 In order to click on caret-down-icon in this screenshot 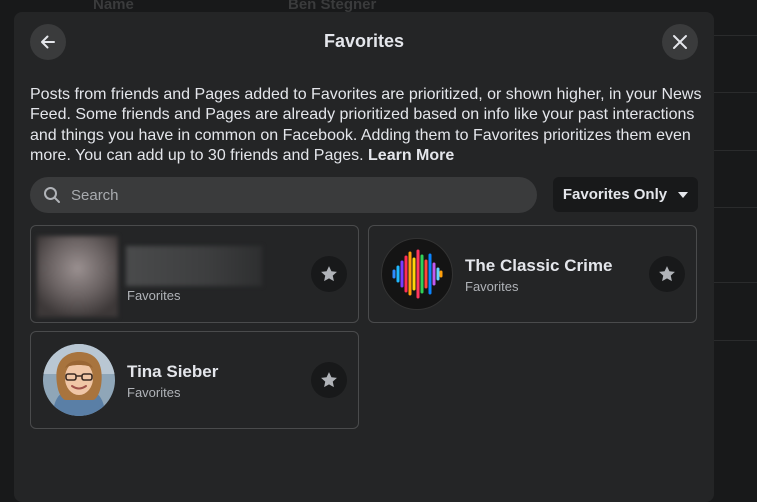, I will do `click(683, 194)`.